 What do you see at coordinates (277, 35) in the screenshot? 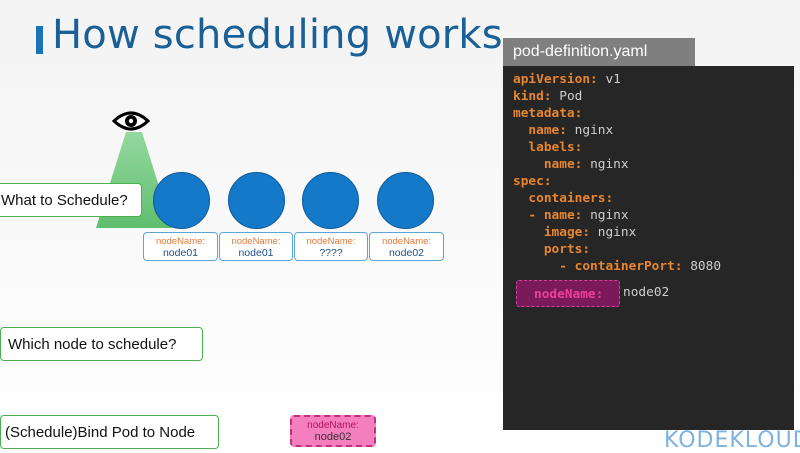
I see `page-title: How scheduling works` at bounding box center [277, 35].